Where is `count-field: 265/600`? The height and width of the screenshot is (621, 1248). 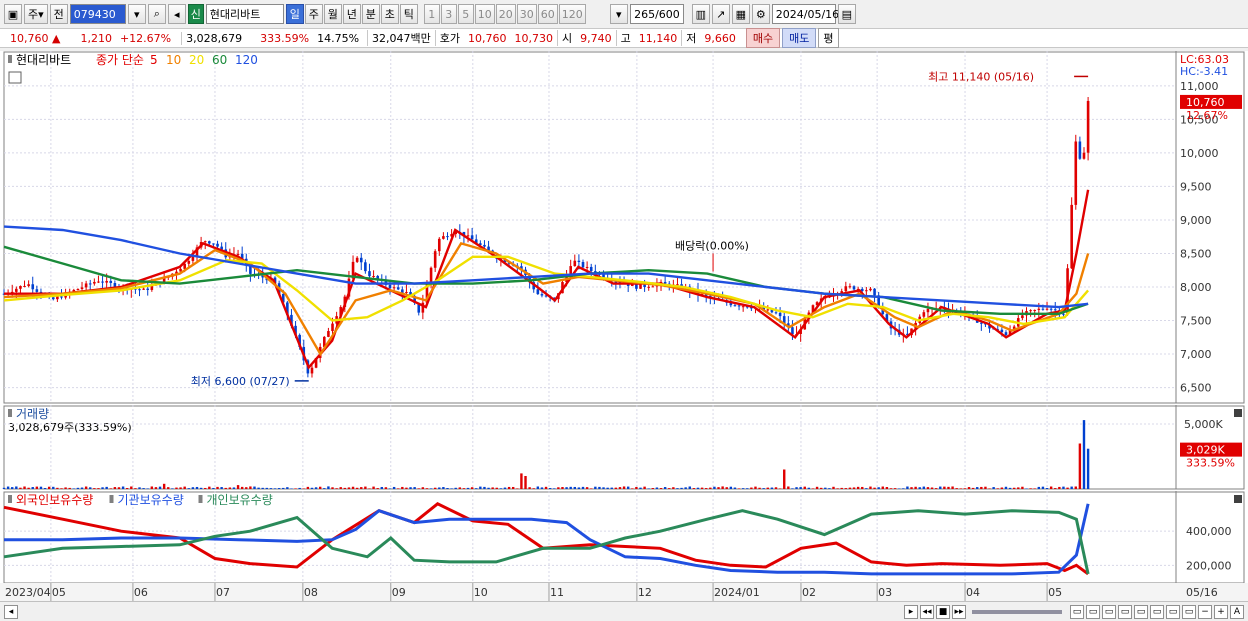
count-field: 265/600 is located at coordinates (656, 14).